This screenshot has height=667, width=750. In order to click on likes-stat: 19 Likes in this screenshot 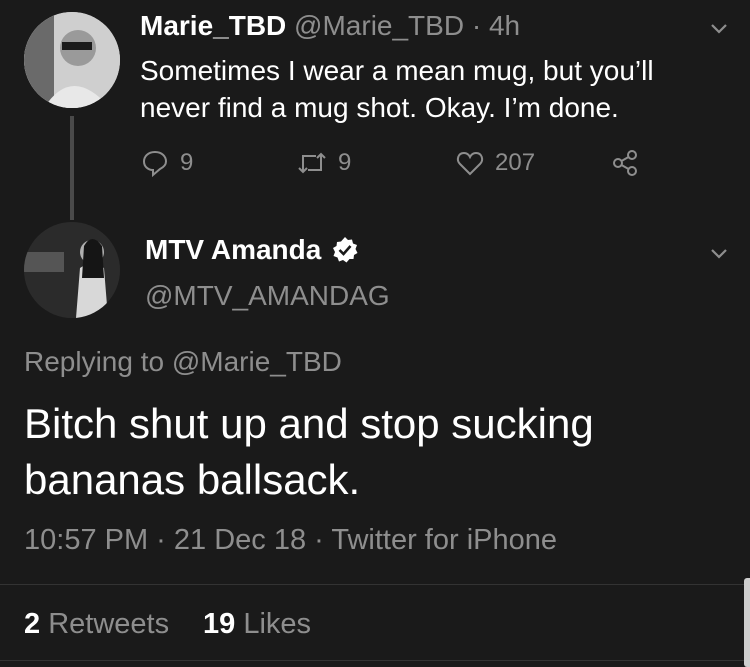, I will do `click(257, 624)`.